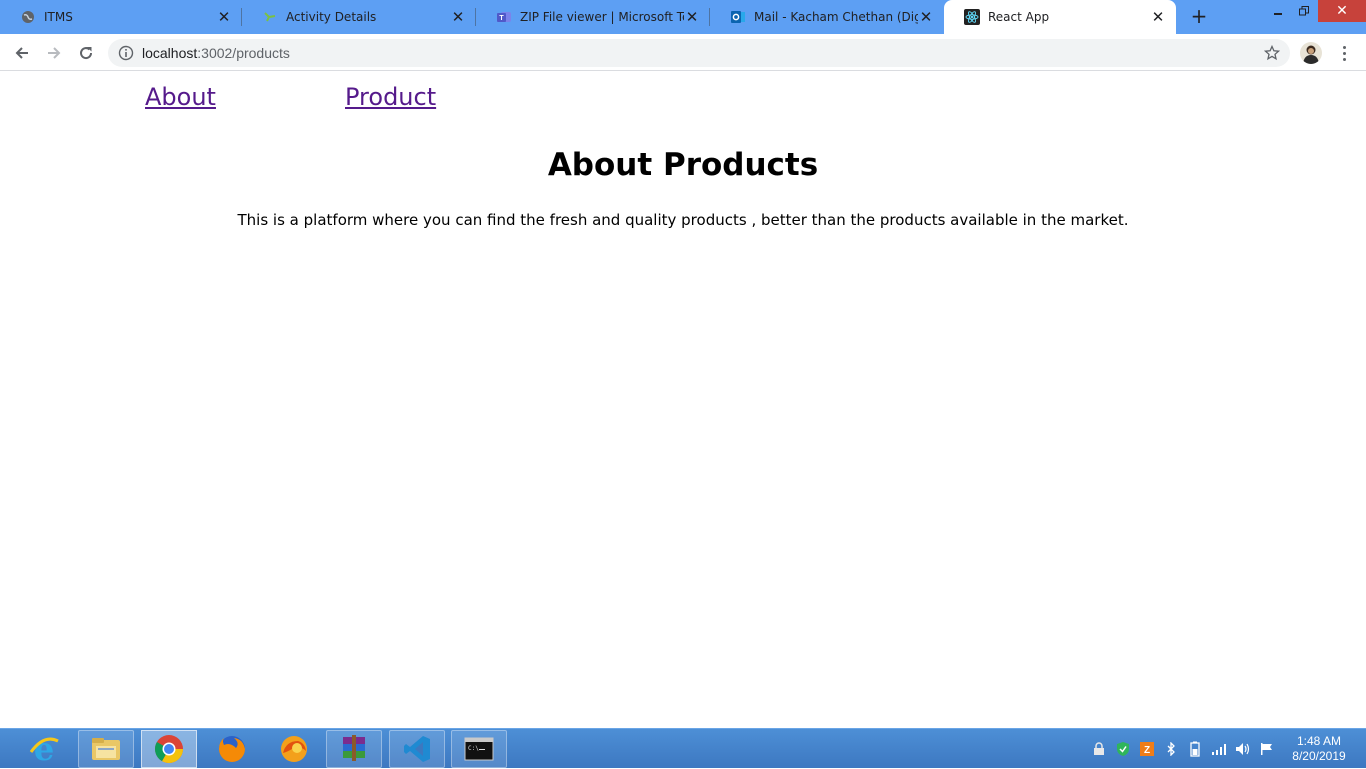  I want to click on svg-text: e, so click(44, 749).